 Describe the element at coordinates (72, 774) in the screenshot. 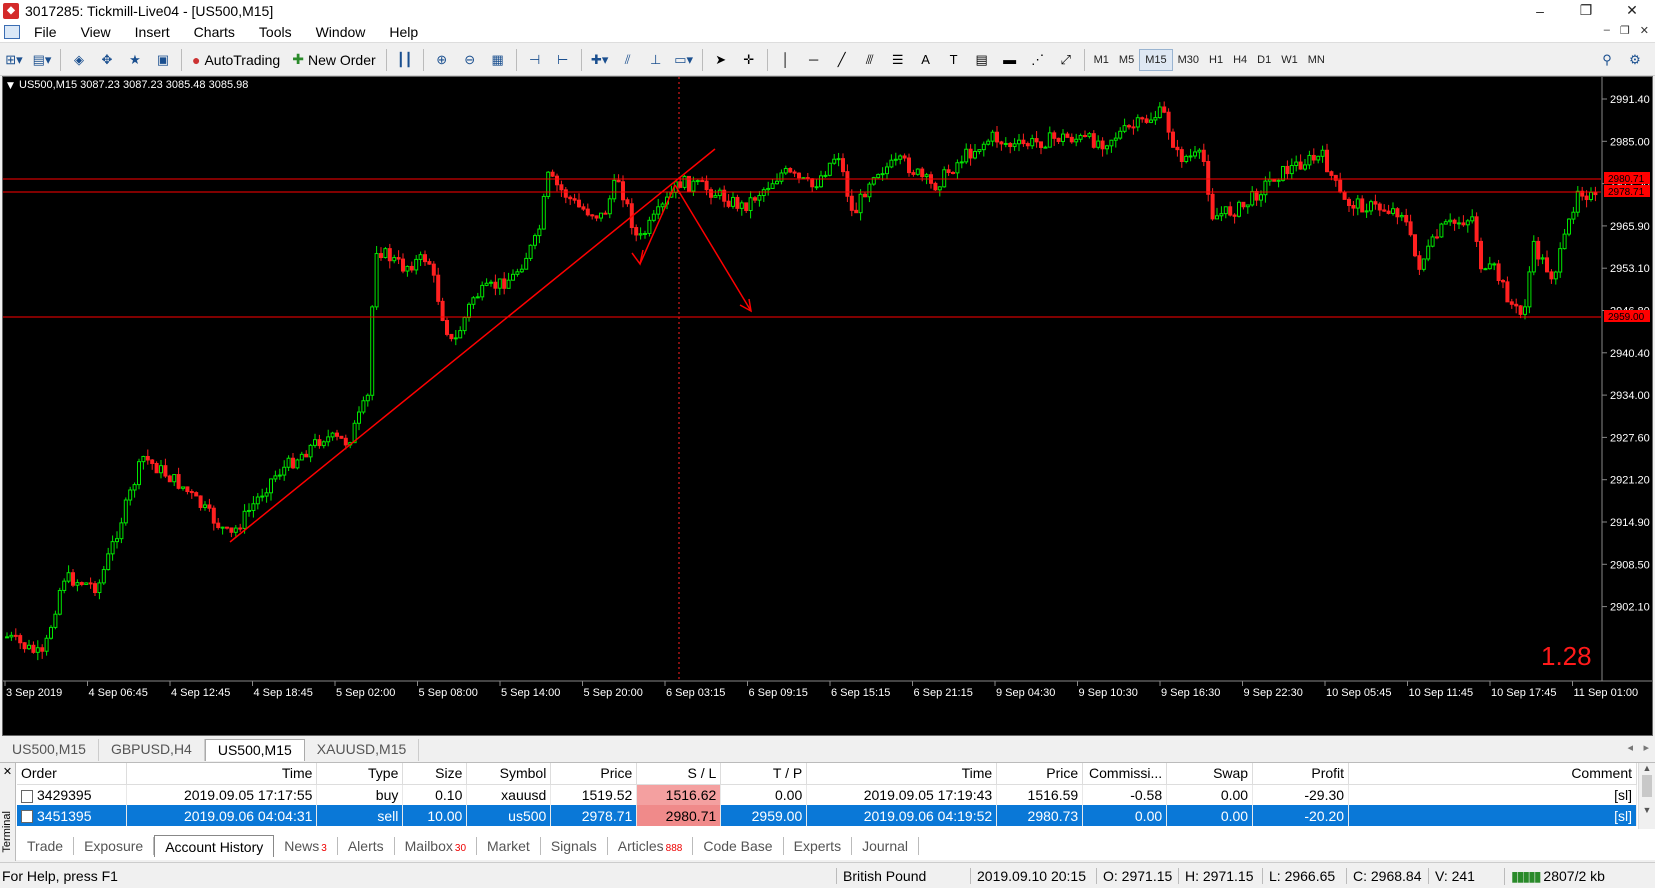

I see `col-order: Order` at that location.